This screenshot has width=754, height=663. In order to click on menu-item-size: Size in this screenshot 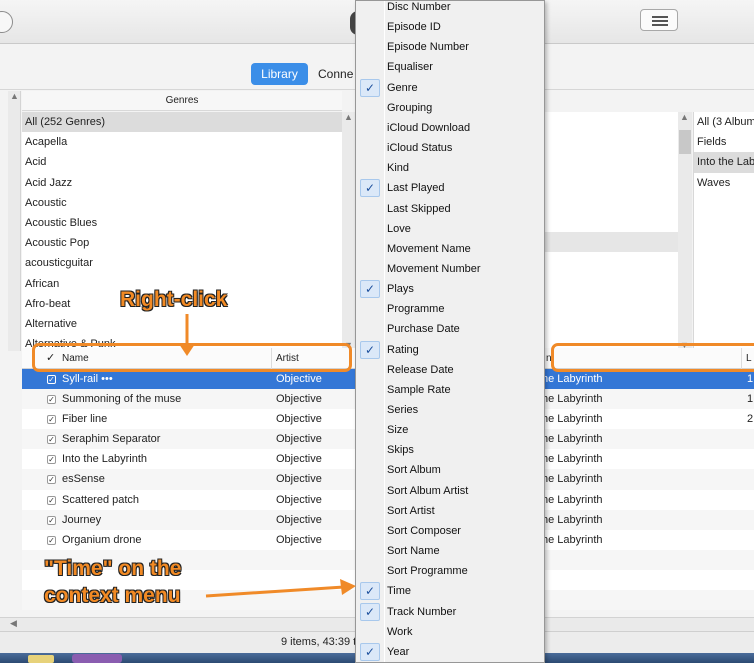, I will do `click(450, 430)`.